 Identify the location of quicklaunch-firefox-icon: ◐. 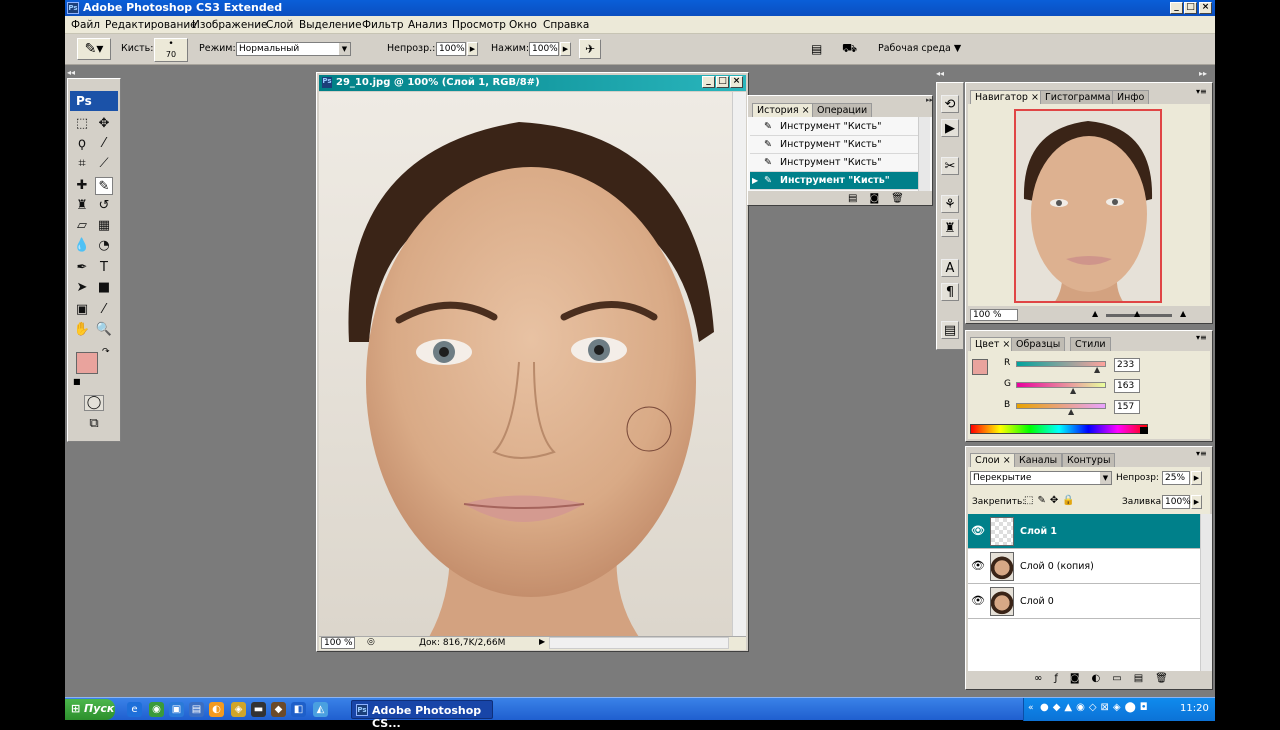
(216, 709).